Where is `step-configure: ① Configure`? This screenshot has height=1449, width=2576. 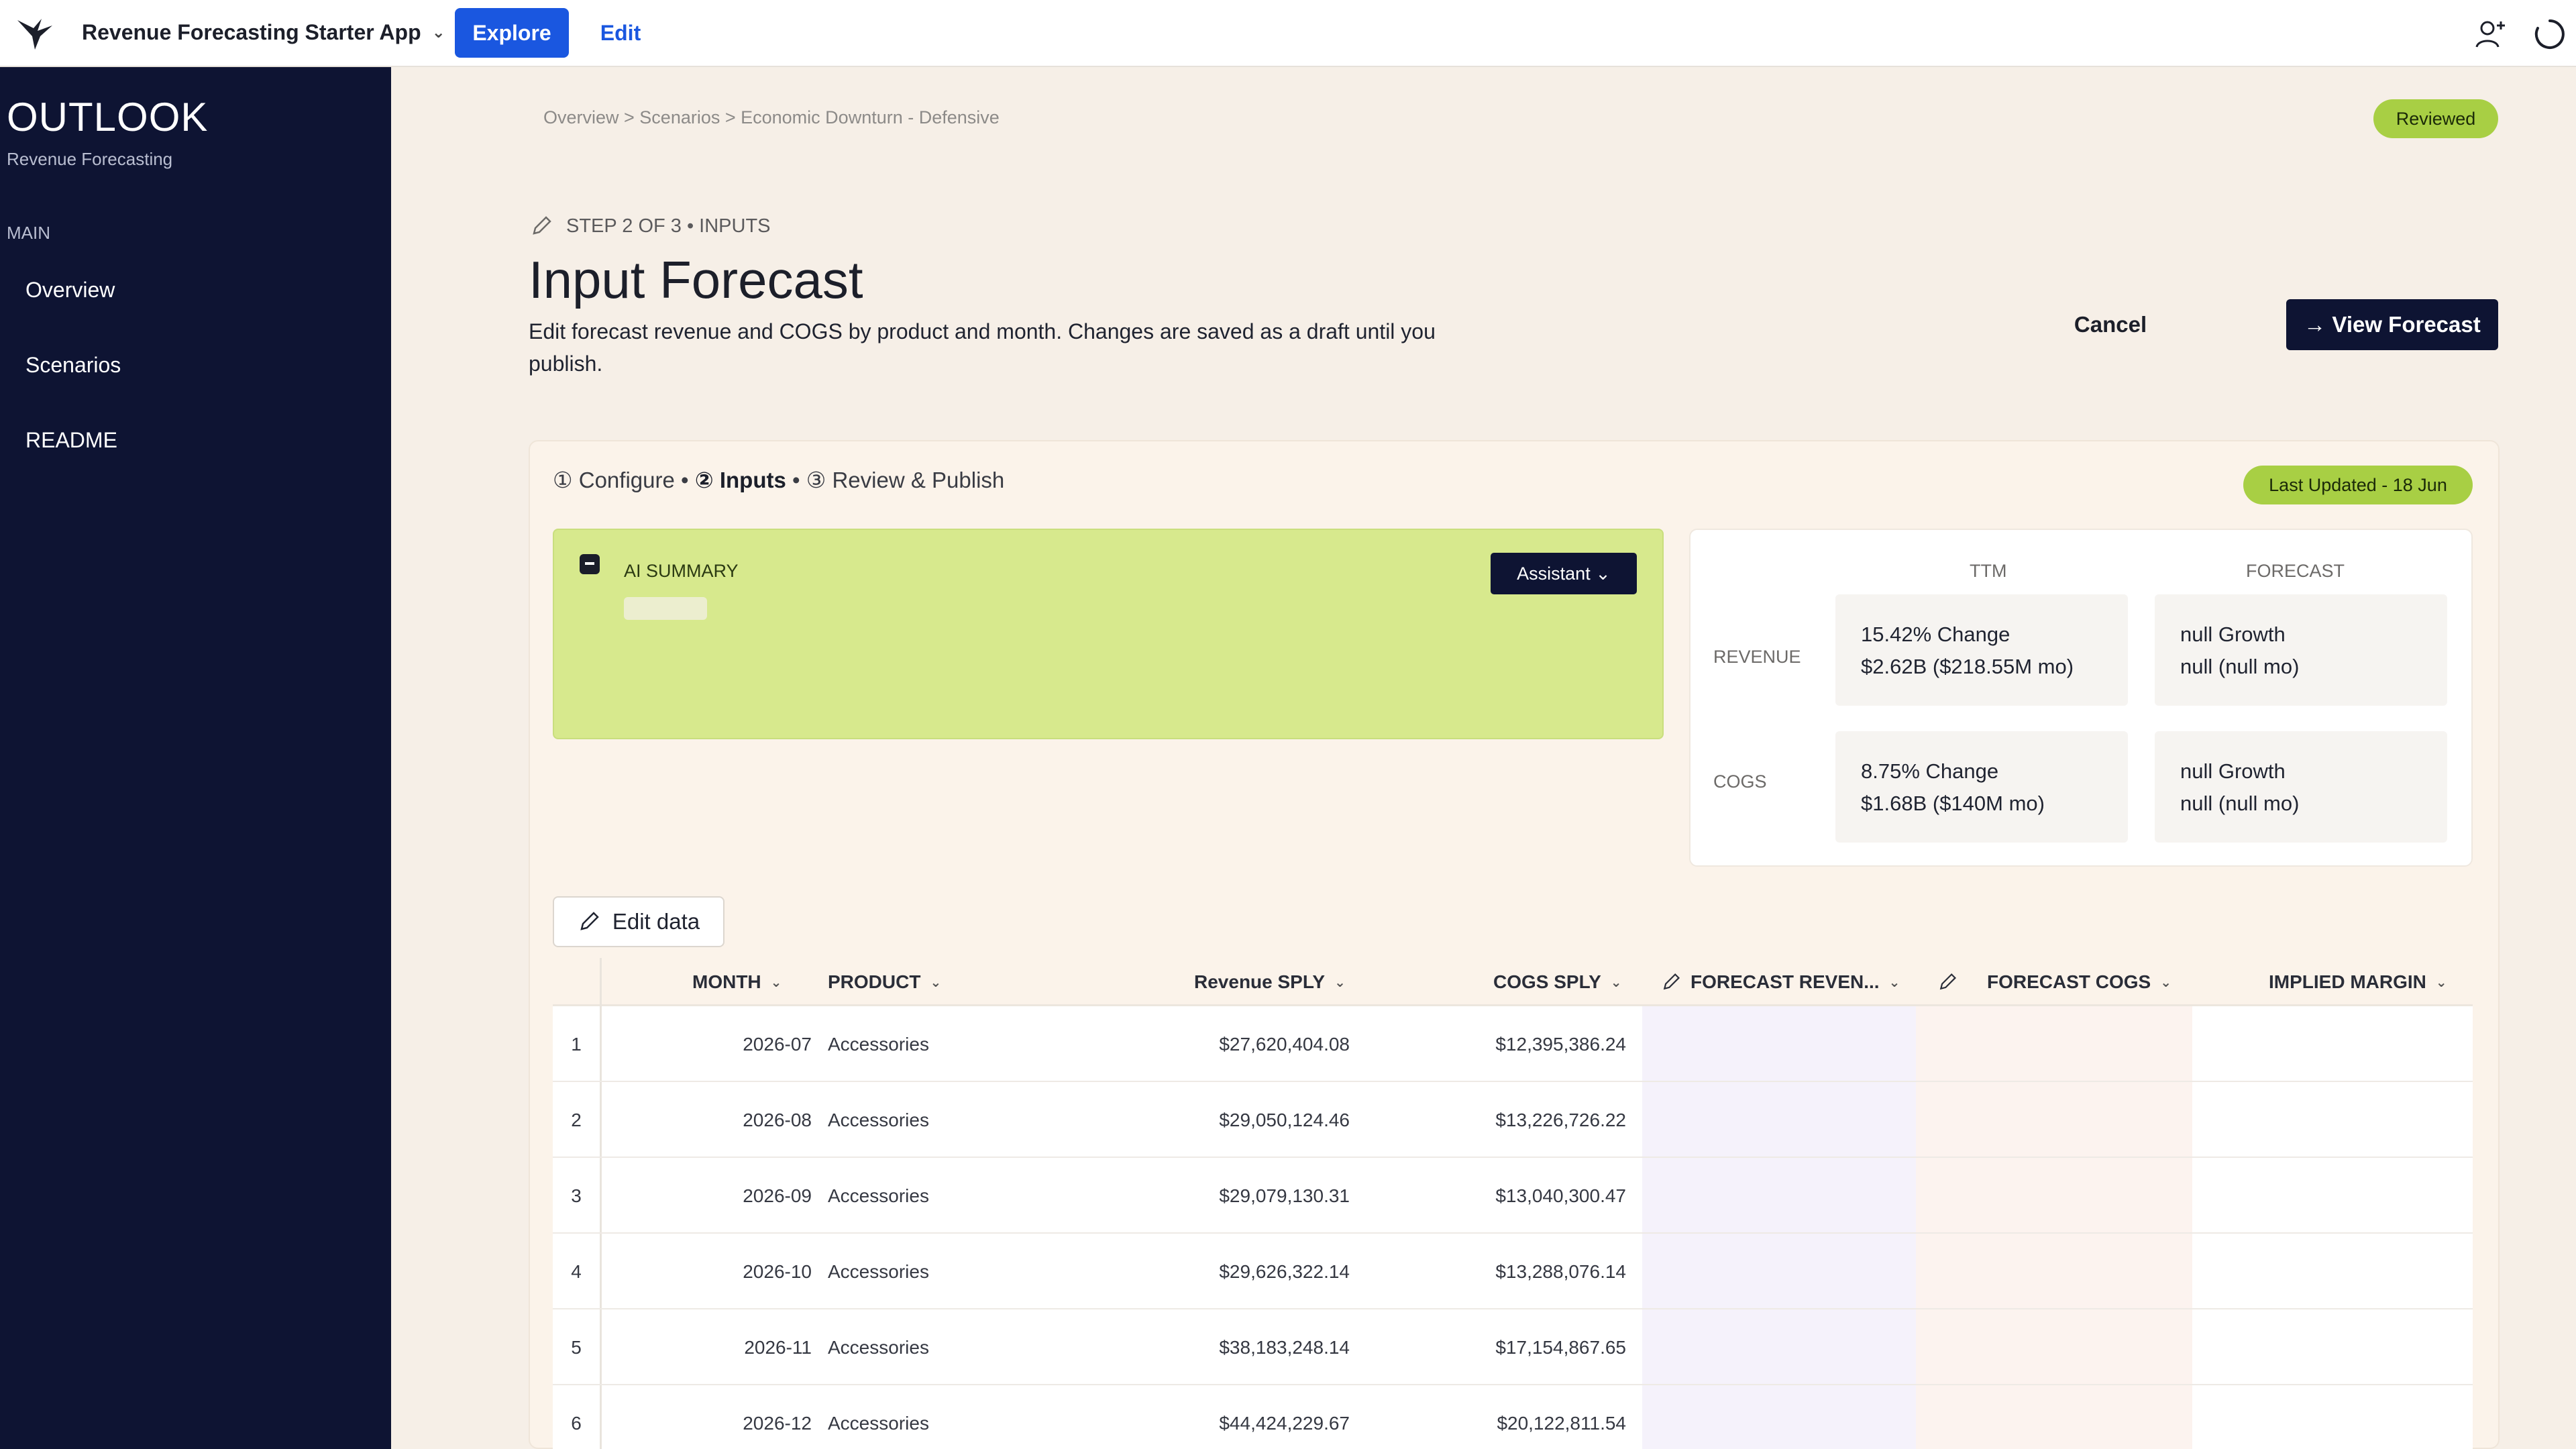 step-configure: ① Configure is located at coordinates (614, 480).